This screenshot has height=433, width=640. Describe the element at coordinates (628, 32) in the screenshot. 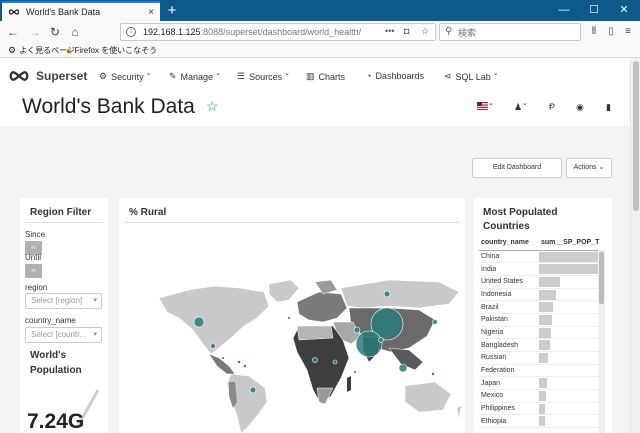

I see `hamburger-menu-icon: ≡` at that location.